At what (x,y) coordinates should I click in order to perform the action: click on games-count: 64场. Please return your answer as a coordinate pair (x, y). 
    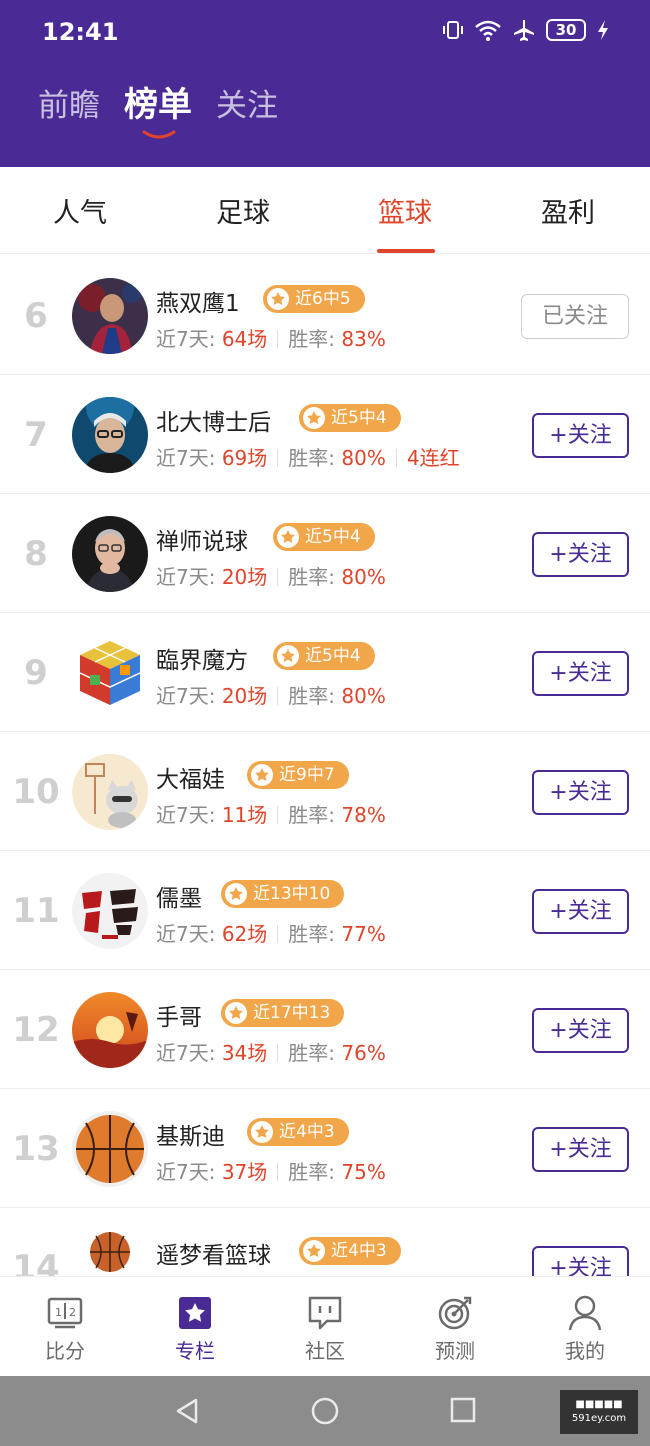
    Looking at the image, I should click on (244, 339).